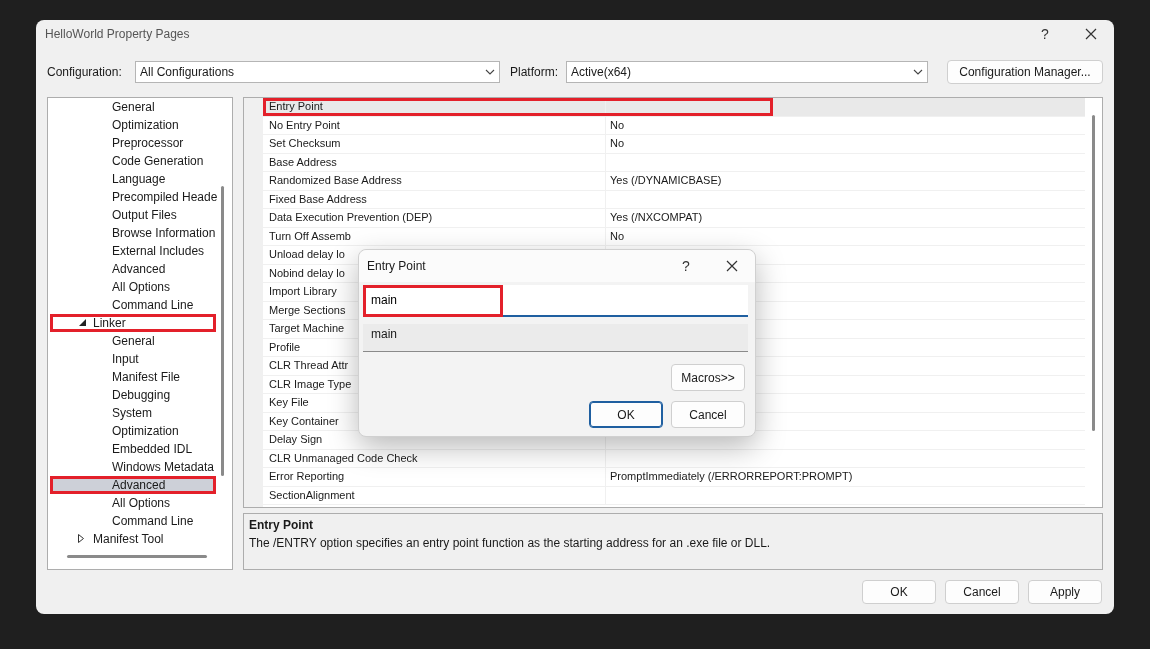 Image resolution: width=1150 pixels, height=649 pixels. What do you see at coordinates (289, 402) in the screenshot?
I see `property-name: Key File` at bounding box center [289, 402].